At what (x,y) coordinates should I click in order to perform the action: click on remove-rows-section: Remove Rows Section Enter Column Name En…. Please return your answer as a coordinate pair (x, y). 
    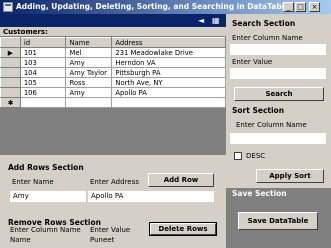
    Looking at the image, I should click on (113, 231).